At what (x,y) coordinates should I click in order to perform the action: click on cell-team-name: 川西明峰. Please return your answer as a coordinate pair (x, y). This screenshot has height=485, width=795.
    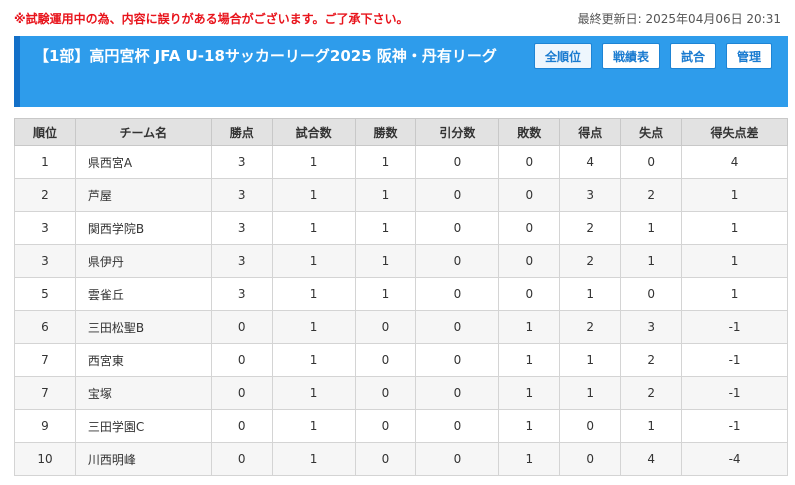
    Looking at the image, I should click on (143, 459).